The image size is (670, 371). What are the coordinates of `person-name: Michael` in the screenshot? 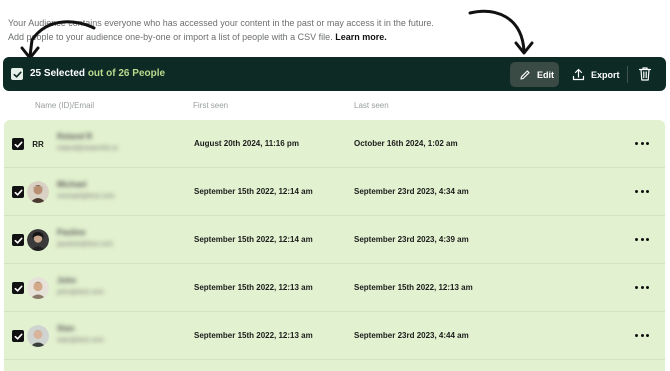 It's located at (72, 184).